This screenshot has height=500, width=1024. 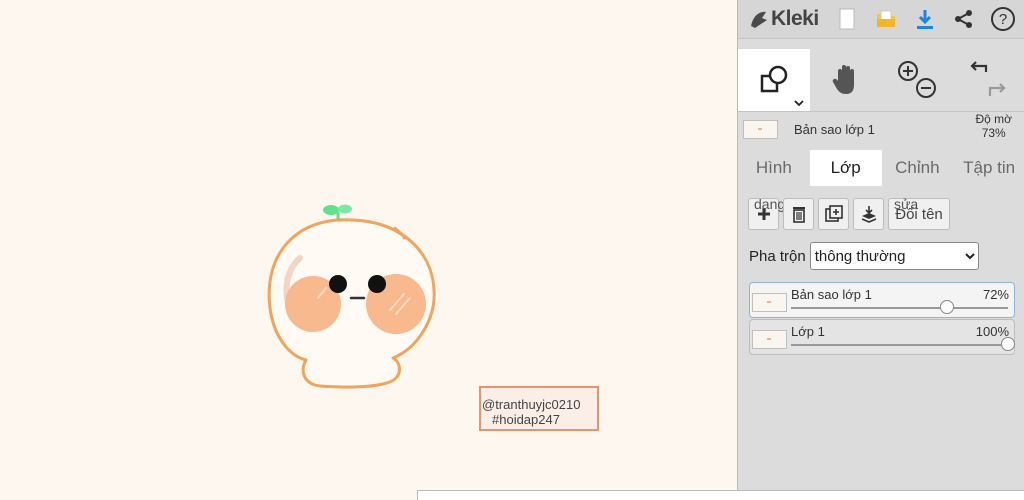 I want to click on merge-down-icon, so click(x=869, y=214).